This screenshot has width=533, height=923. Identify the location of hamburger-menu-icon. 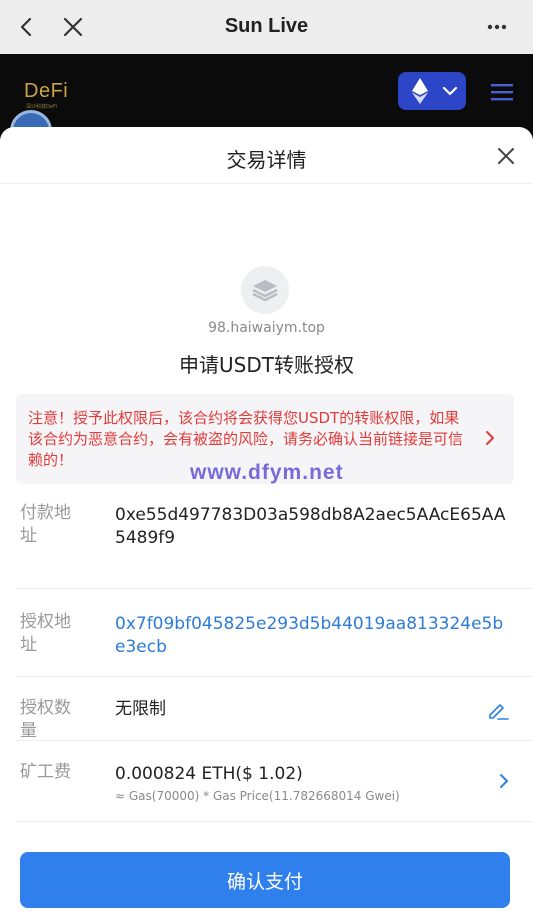
(502, 92).